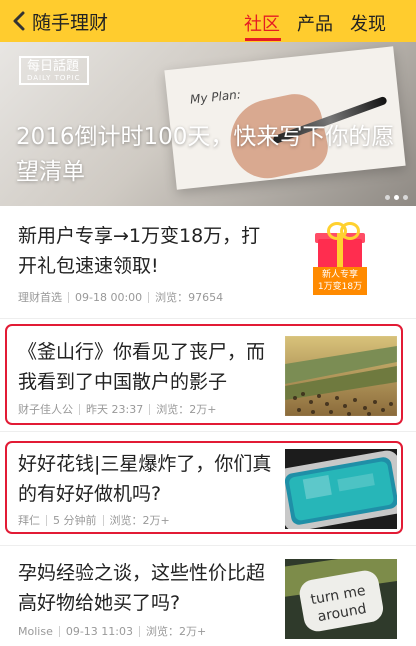  What do you see at coordinates (368, 23) in the screenshot?
I see `tab-discover: 发现` at bounding box center [368, 23].